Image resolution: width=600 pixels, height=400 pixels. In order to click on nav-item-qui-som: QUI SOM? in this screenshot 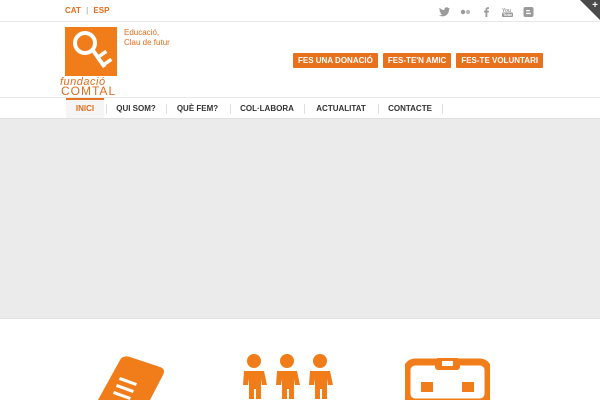, I will do `click(136, 109)`.